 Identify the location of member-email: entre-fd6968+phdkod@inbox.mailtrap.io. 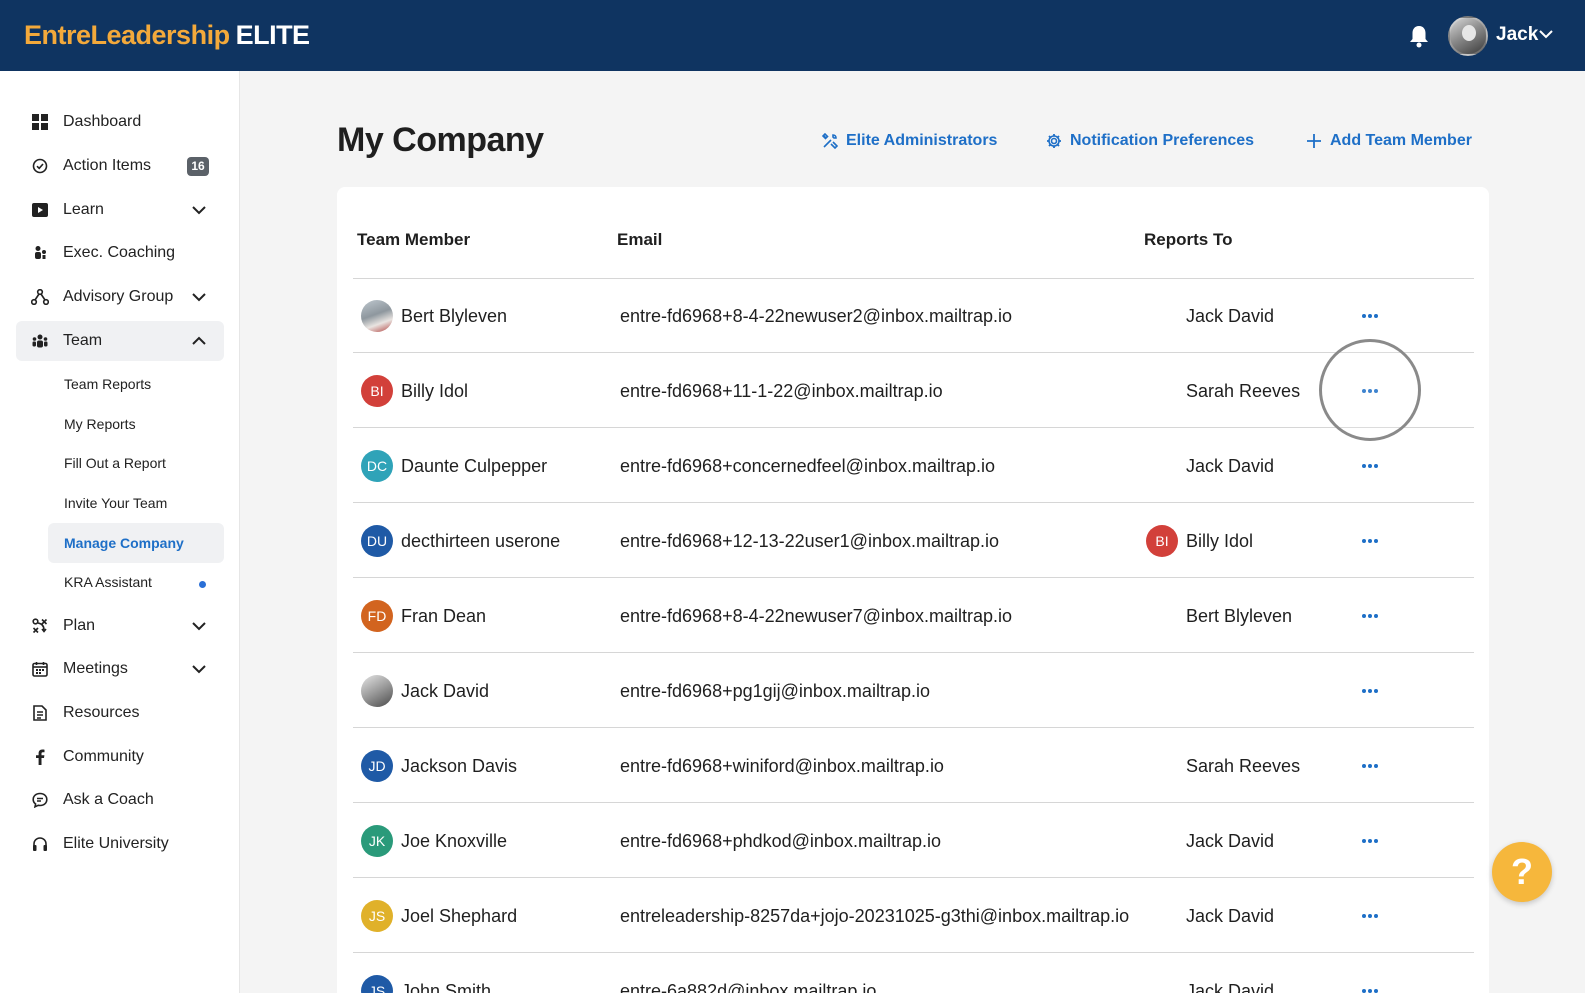
(780, 841).